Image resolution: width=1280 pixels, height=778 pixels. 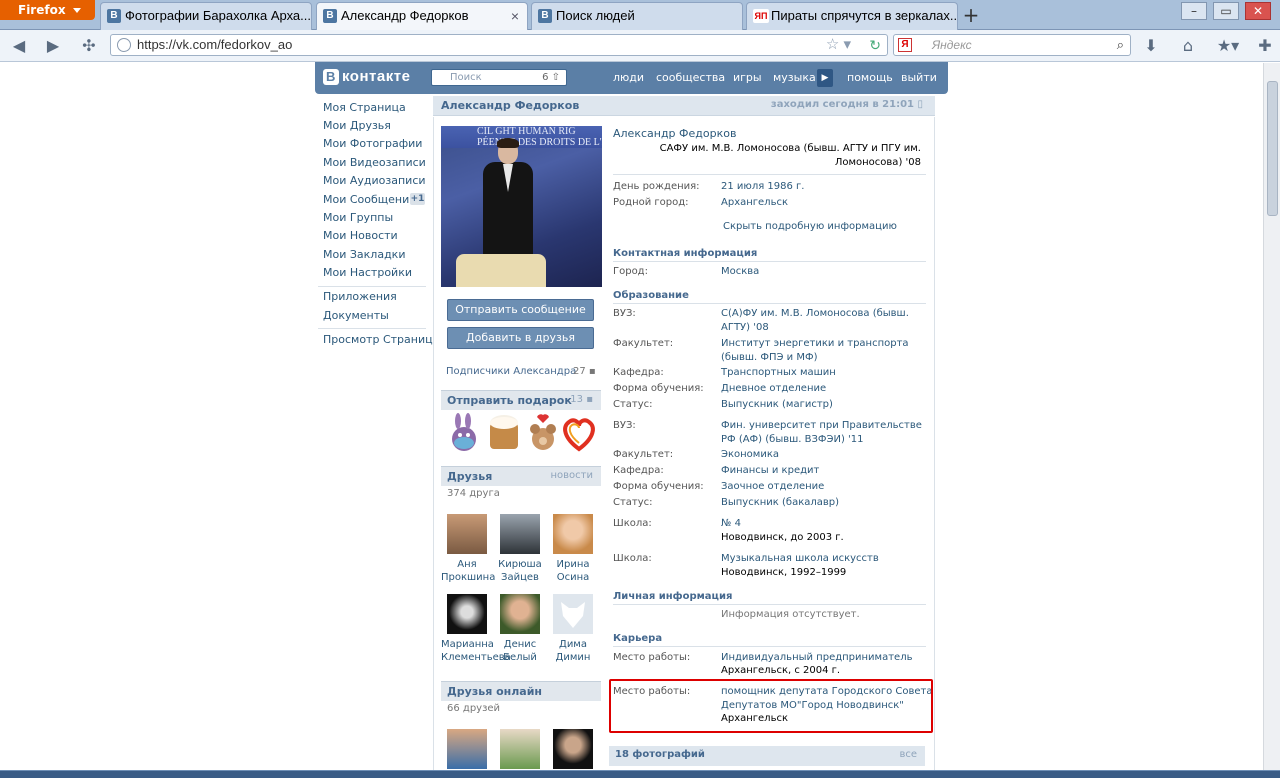 What do you see at coordinates (780, 503) in the screenshot?
I see `status2-value: Выпускник (бакалавр)` at bounding box center [780, 503].